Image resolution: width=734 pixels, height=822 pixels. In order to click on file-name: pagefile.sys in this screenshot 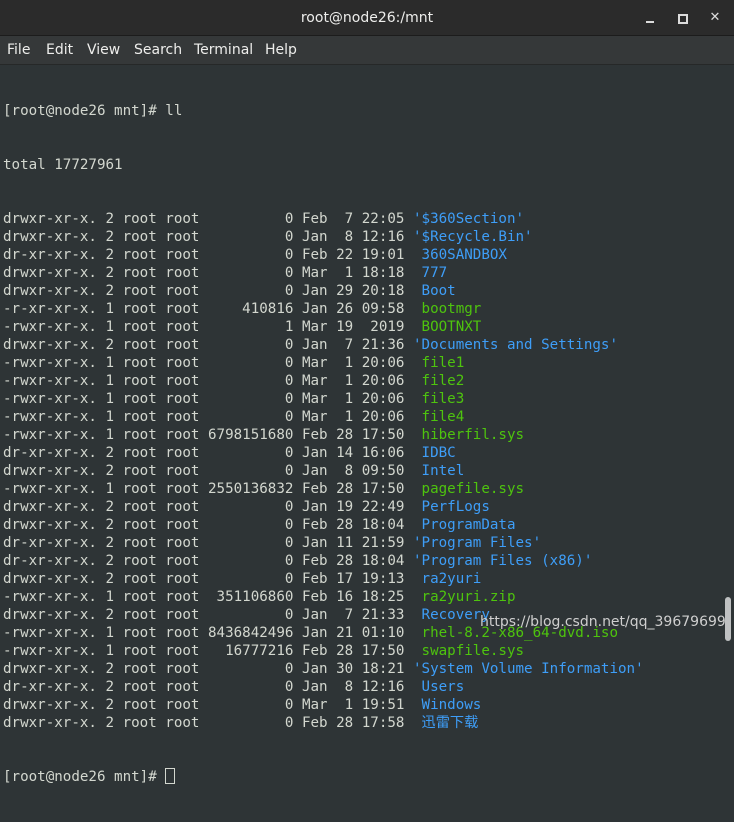, I will do `click(469, 489)`.